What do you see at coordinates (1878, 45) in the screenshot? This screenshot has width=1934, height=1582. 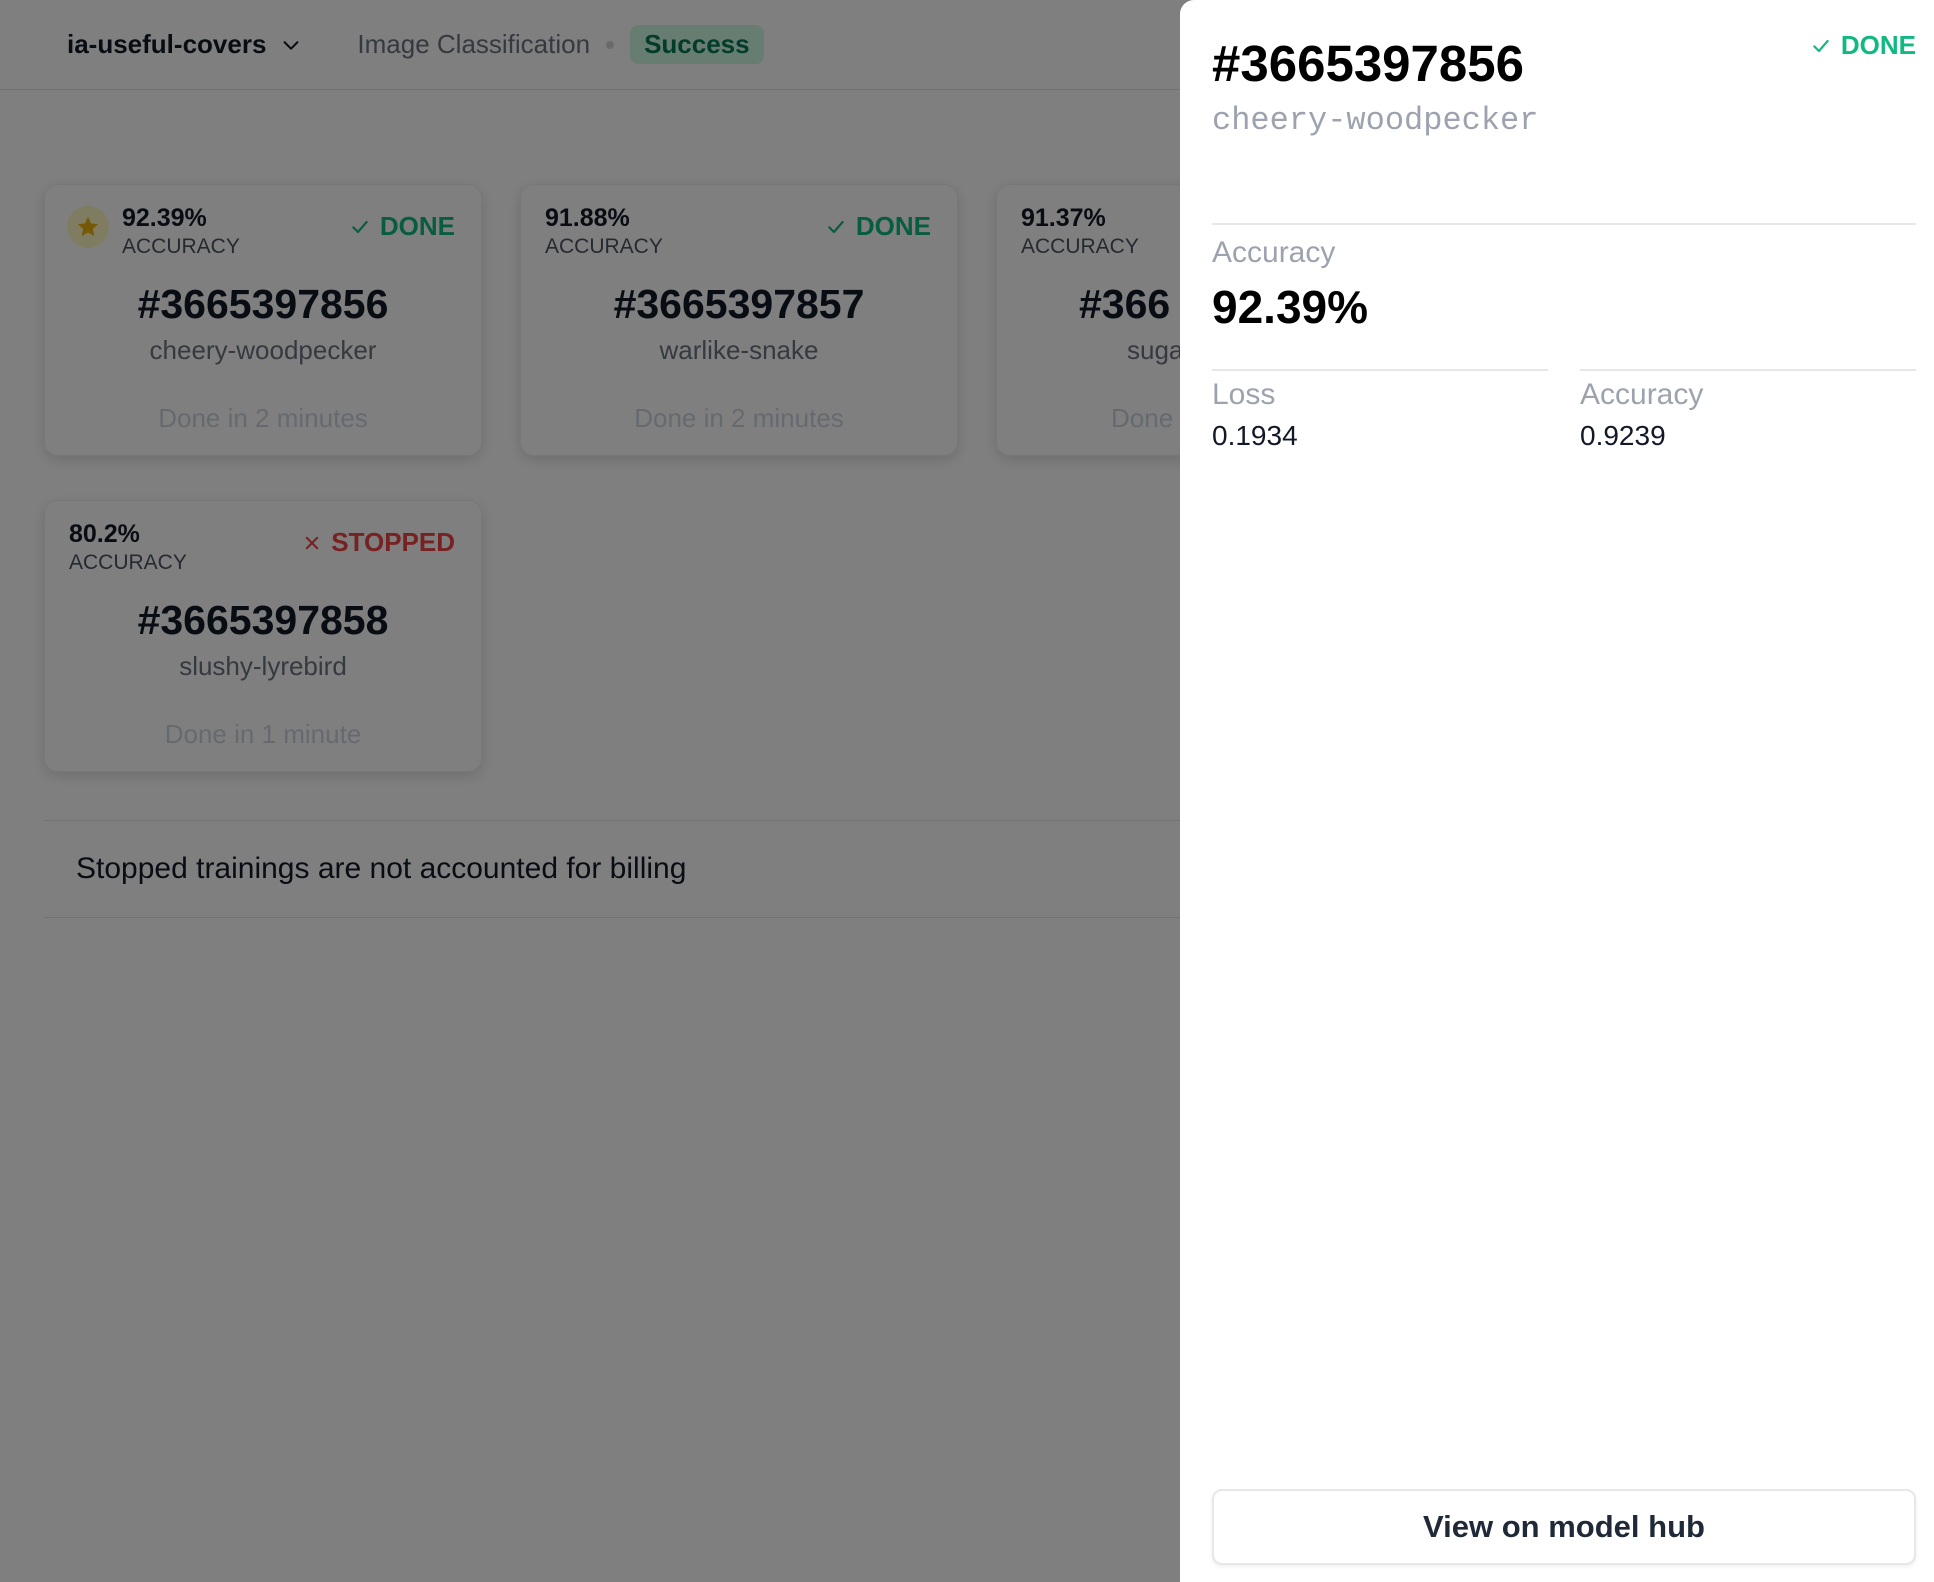 I see `panel-status-label: DONE` at bounding box center [1878, 45].